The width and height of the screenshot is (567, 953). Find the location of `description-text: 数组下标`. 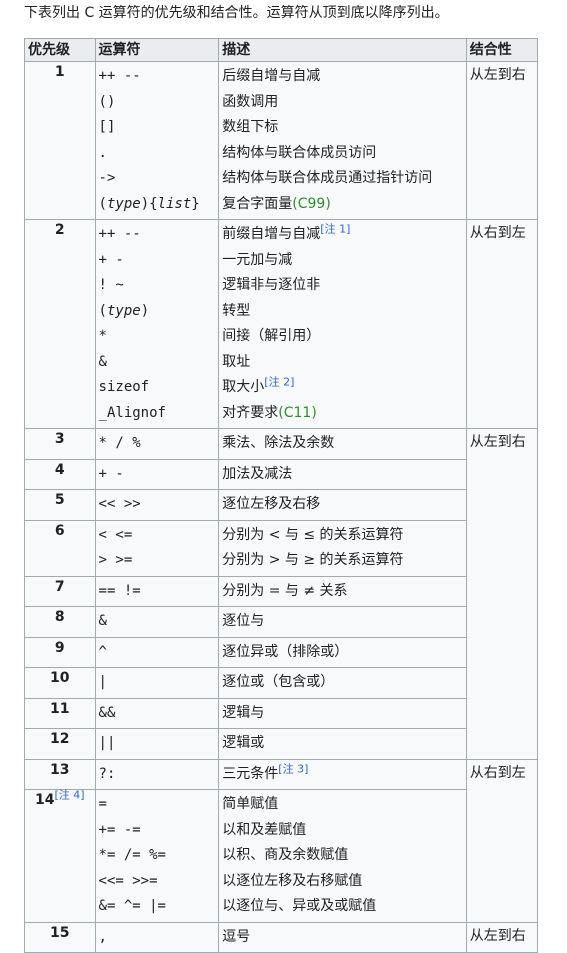

description-text: 数组下标 is located at coordinates (250, 127).